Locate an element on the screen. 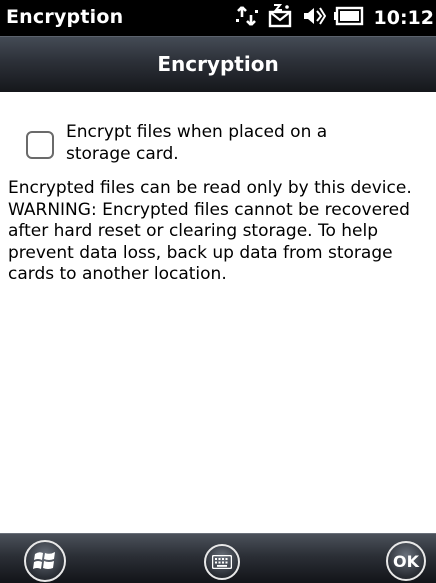  page-title: Encryption is located at coordinates (218, 64).